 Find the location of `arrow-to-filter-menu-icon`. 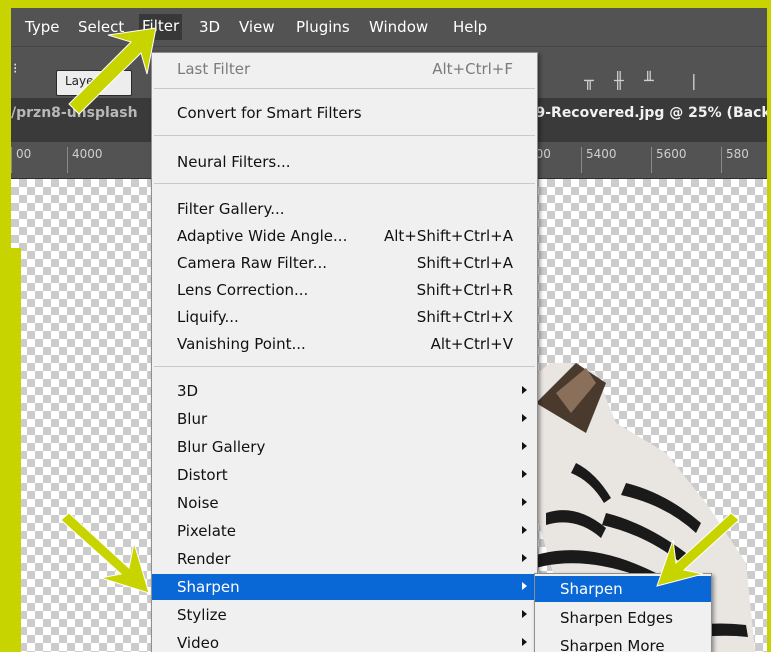

arrow-to-filter-menu-icon is located at coordinates (112, 71).